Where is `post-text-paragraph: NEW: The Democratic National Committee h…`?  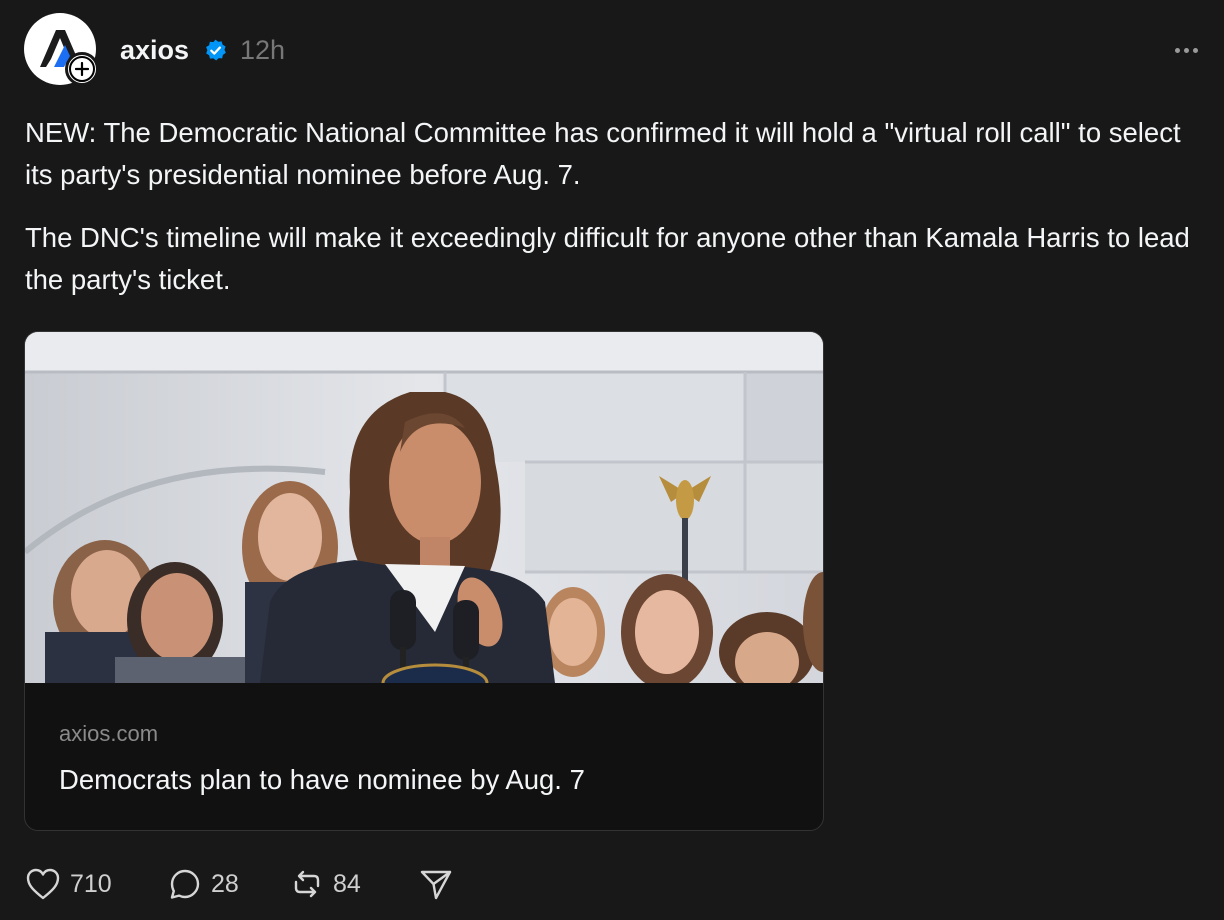 post-text-paragraph: NEW: The Democratic National Committee h… is located at coordinates (603, 153).